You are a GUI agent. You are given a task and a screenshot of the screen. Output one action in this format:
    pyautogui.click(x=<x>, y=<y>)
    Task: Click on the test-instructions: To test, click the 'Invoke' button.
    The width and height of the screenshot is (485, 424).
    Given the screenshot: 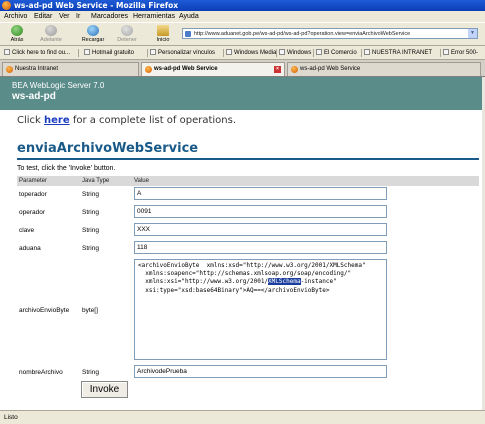 What is the action you would take?
    pyautogui.click(x=66, y=168)
    